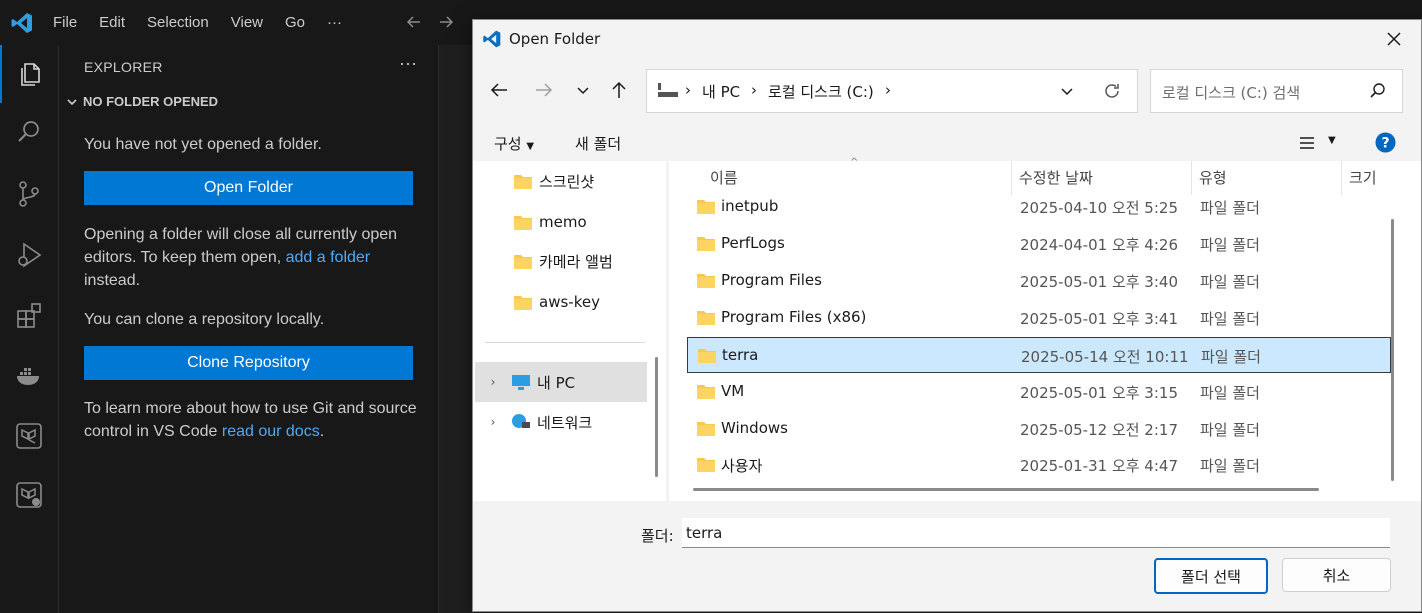 Image resolution: width=1422 pixels, height=613 pixels. I want to click on nav-item-screenshots: 스크린샷, so click(600, 181).